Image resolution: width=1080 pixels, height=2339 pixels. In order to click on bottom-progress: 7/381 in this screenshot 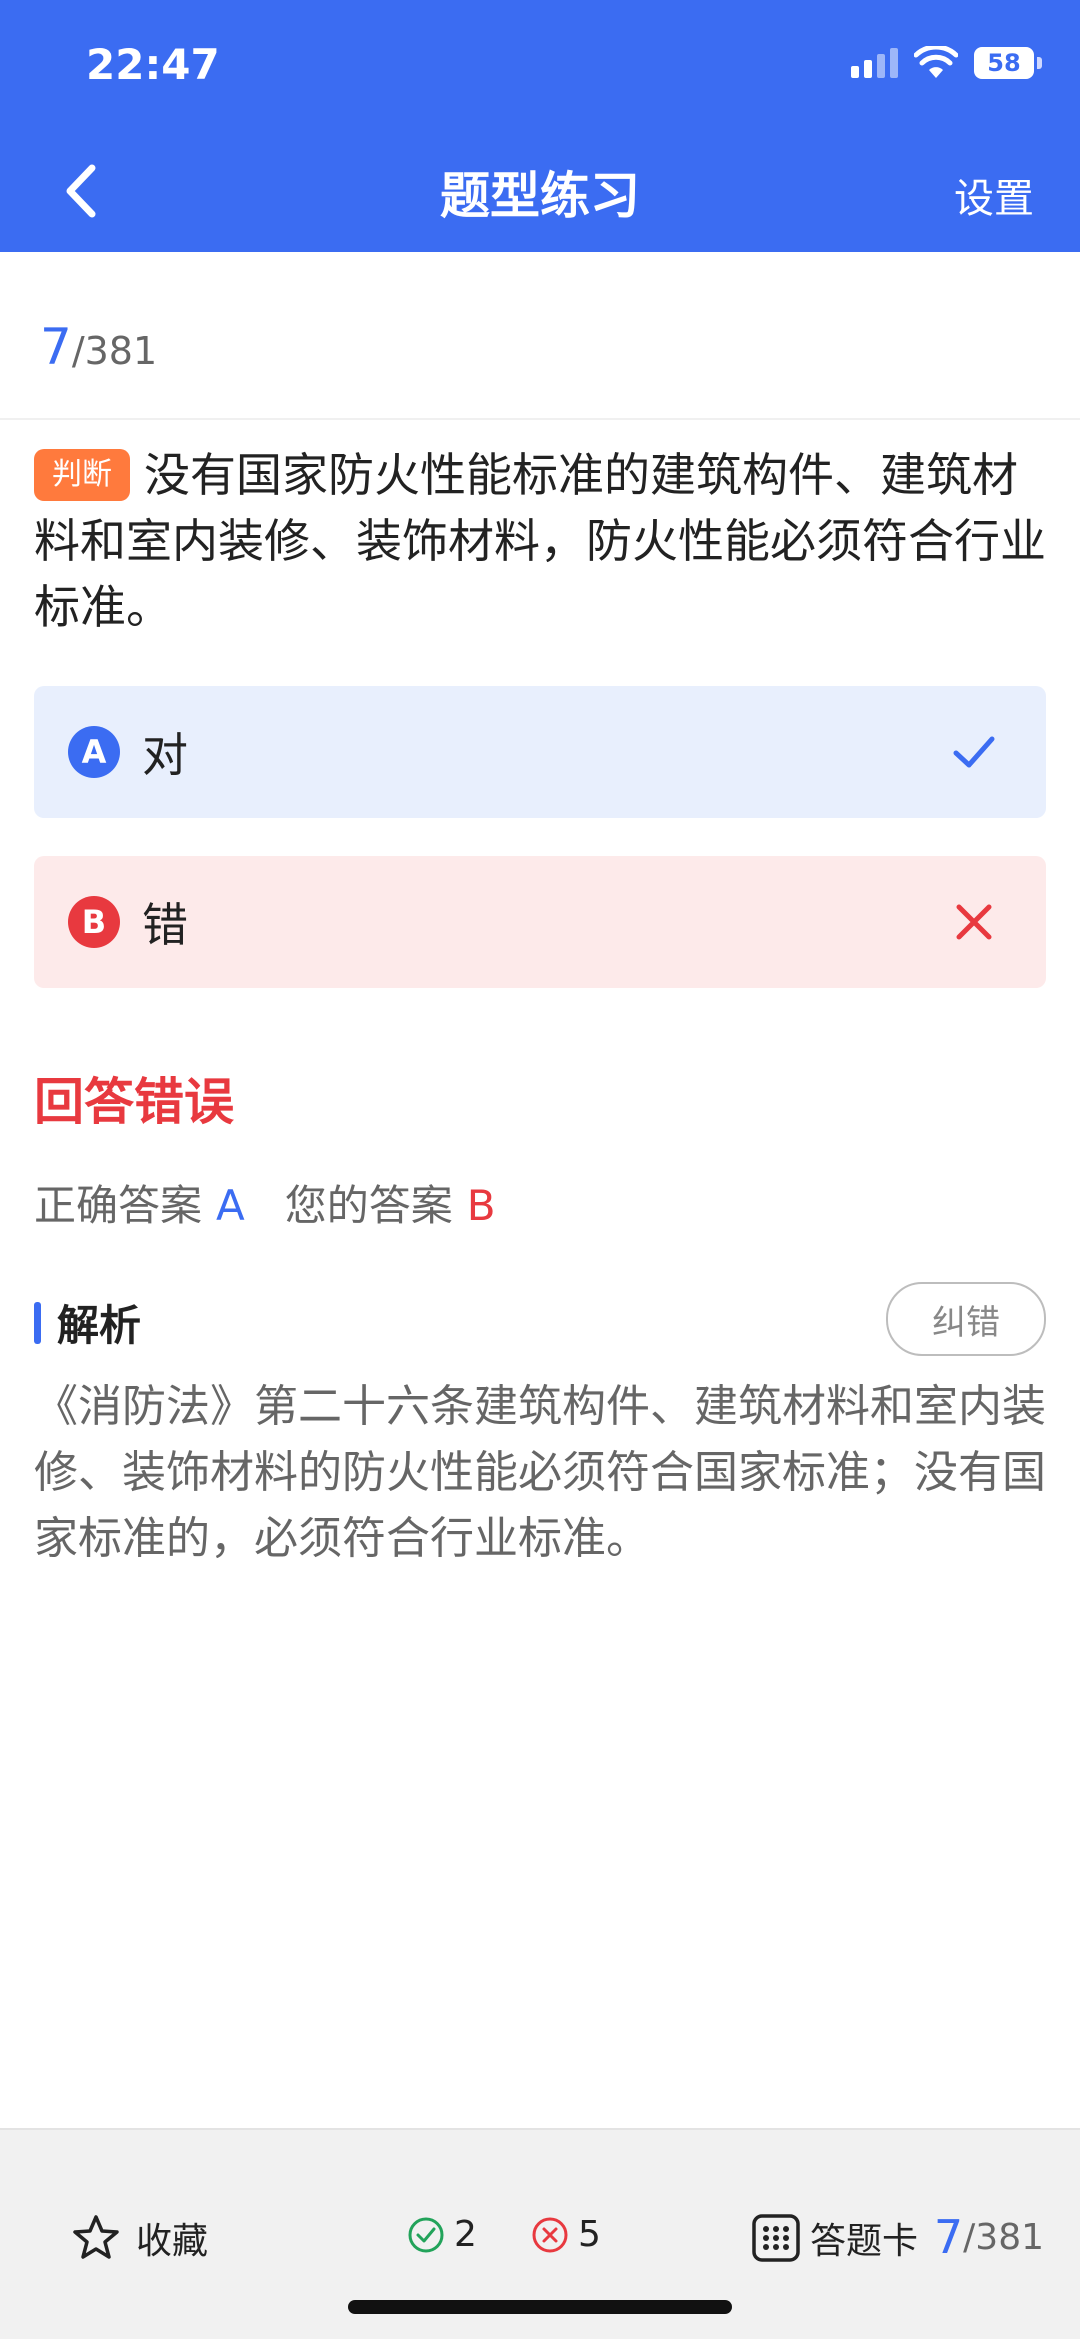, I will do `click(989, 2237)`.